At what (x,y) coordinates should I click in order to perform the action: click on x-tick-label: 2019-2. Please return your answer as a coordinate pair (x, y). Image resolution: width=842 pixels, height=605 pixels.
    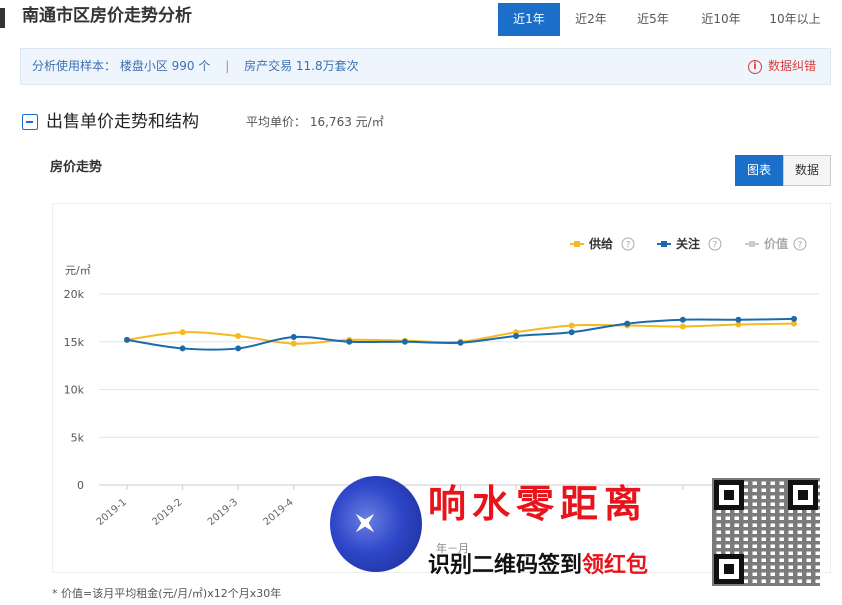
    Looking at the image, I should click on (167, 512).